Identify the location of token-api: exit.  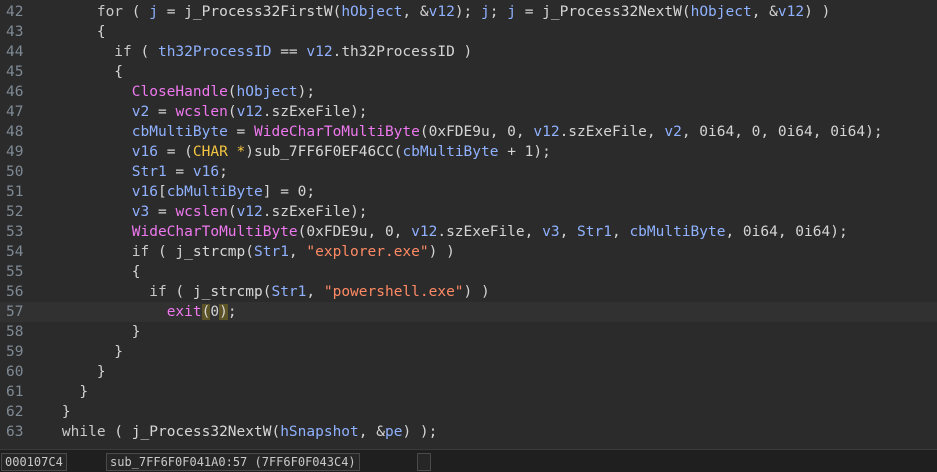
(184, 312).